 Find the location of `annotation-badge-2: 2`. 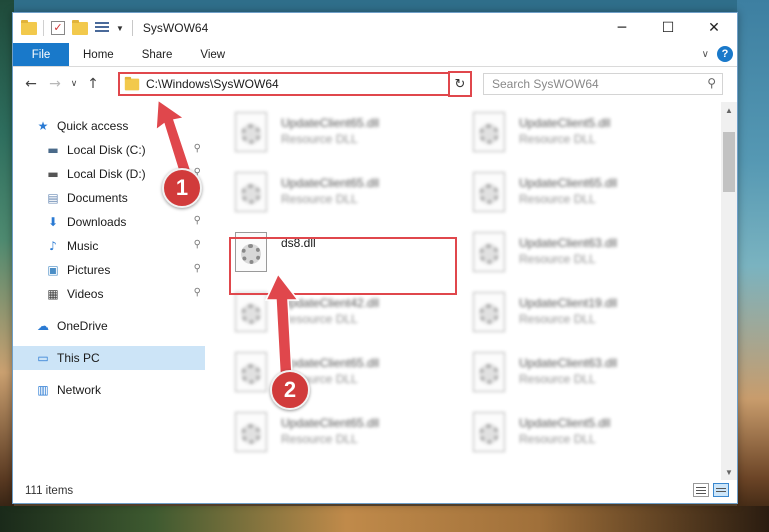

annotation-badge-2: 2 is located at coordinates (290, 390).